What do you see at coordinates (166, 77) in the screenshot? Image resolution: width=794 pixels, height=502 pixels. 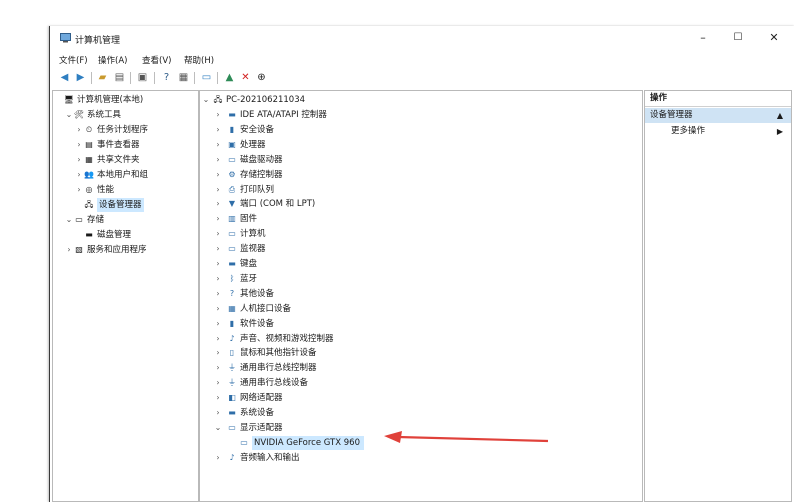 I see `help-icon: ?` at bounding box center [166, 77].